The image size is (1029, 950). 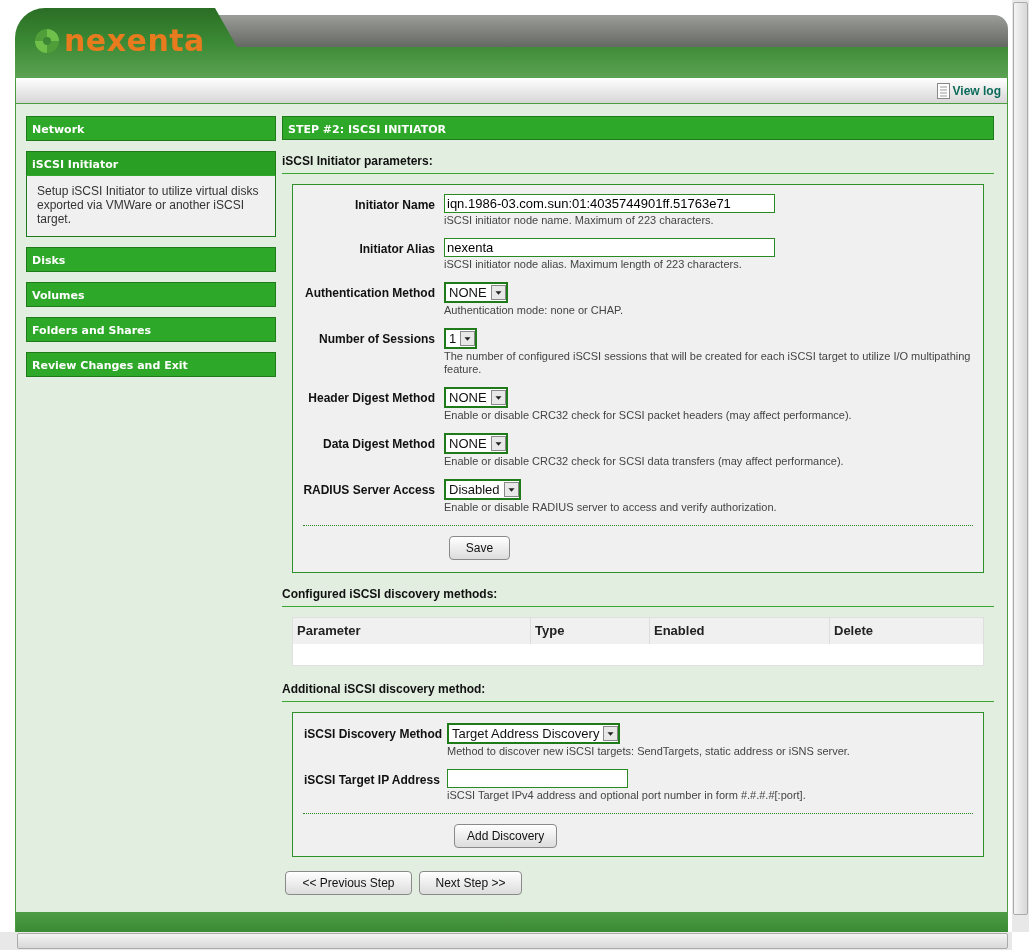 I want to click on field-label: Number of Sessions, so click(x=376, y=339).